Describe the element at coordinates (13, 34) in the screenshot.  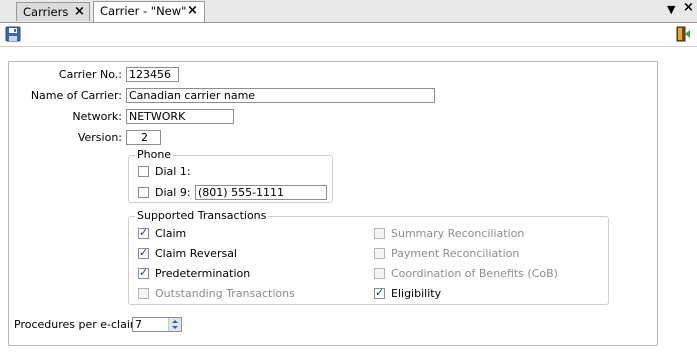
I see `floppy-disk-icon` at that location.